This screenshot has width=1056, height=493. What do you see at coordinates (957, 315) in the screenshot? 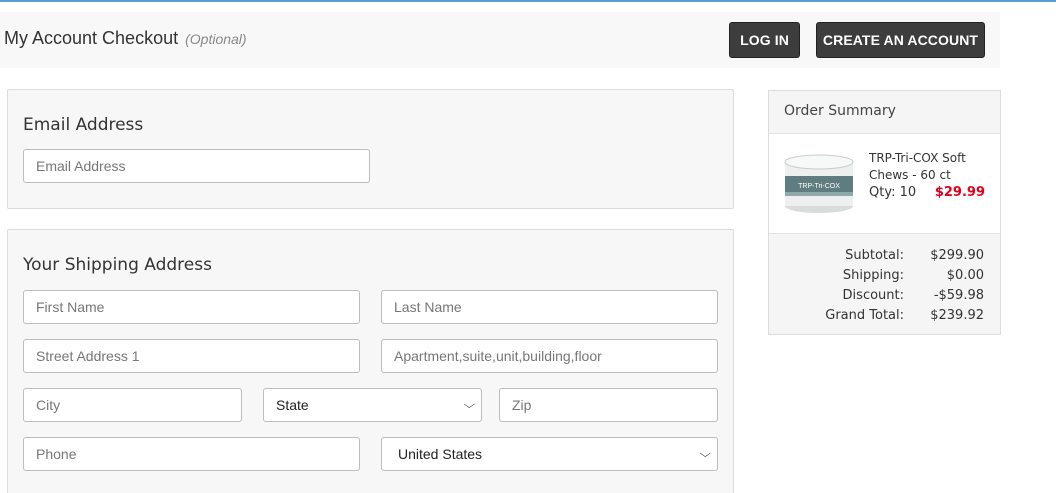
I see `grand-total-value: $239.92` at bounding box center [957, 315].